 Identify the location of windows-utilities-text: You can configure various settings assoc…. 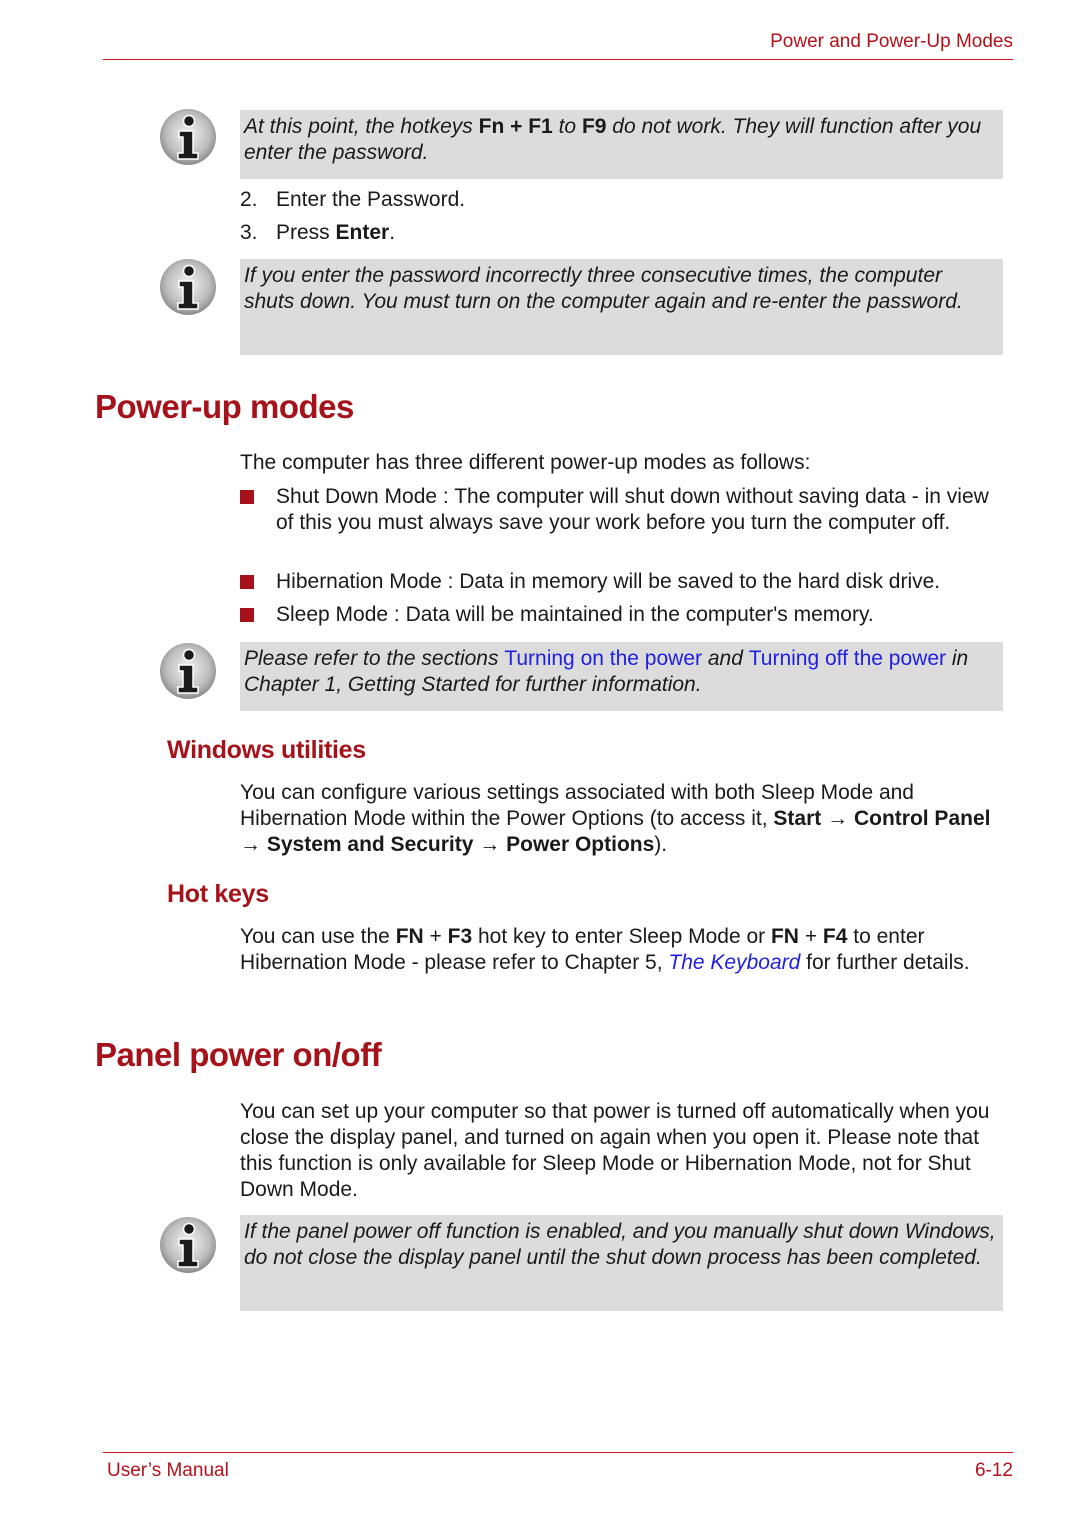
(622, 819).